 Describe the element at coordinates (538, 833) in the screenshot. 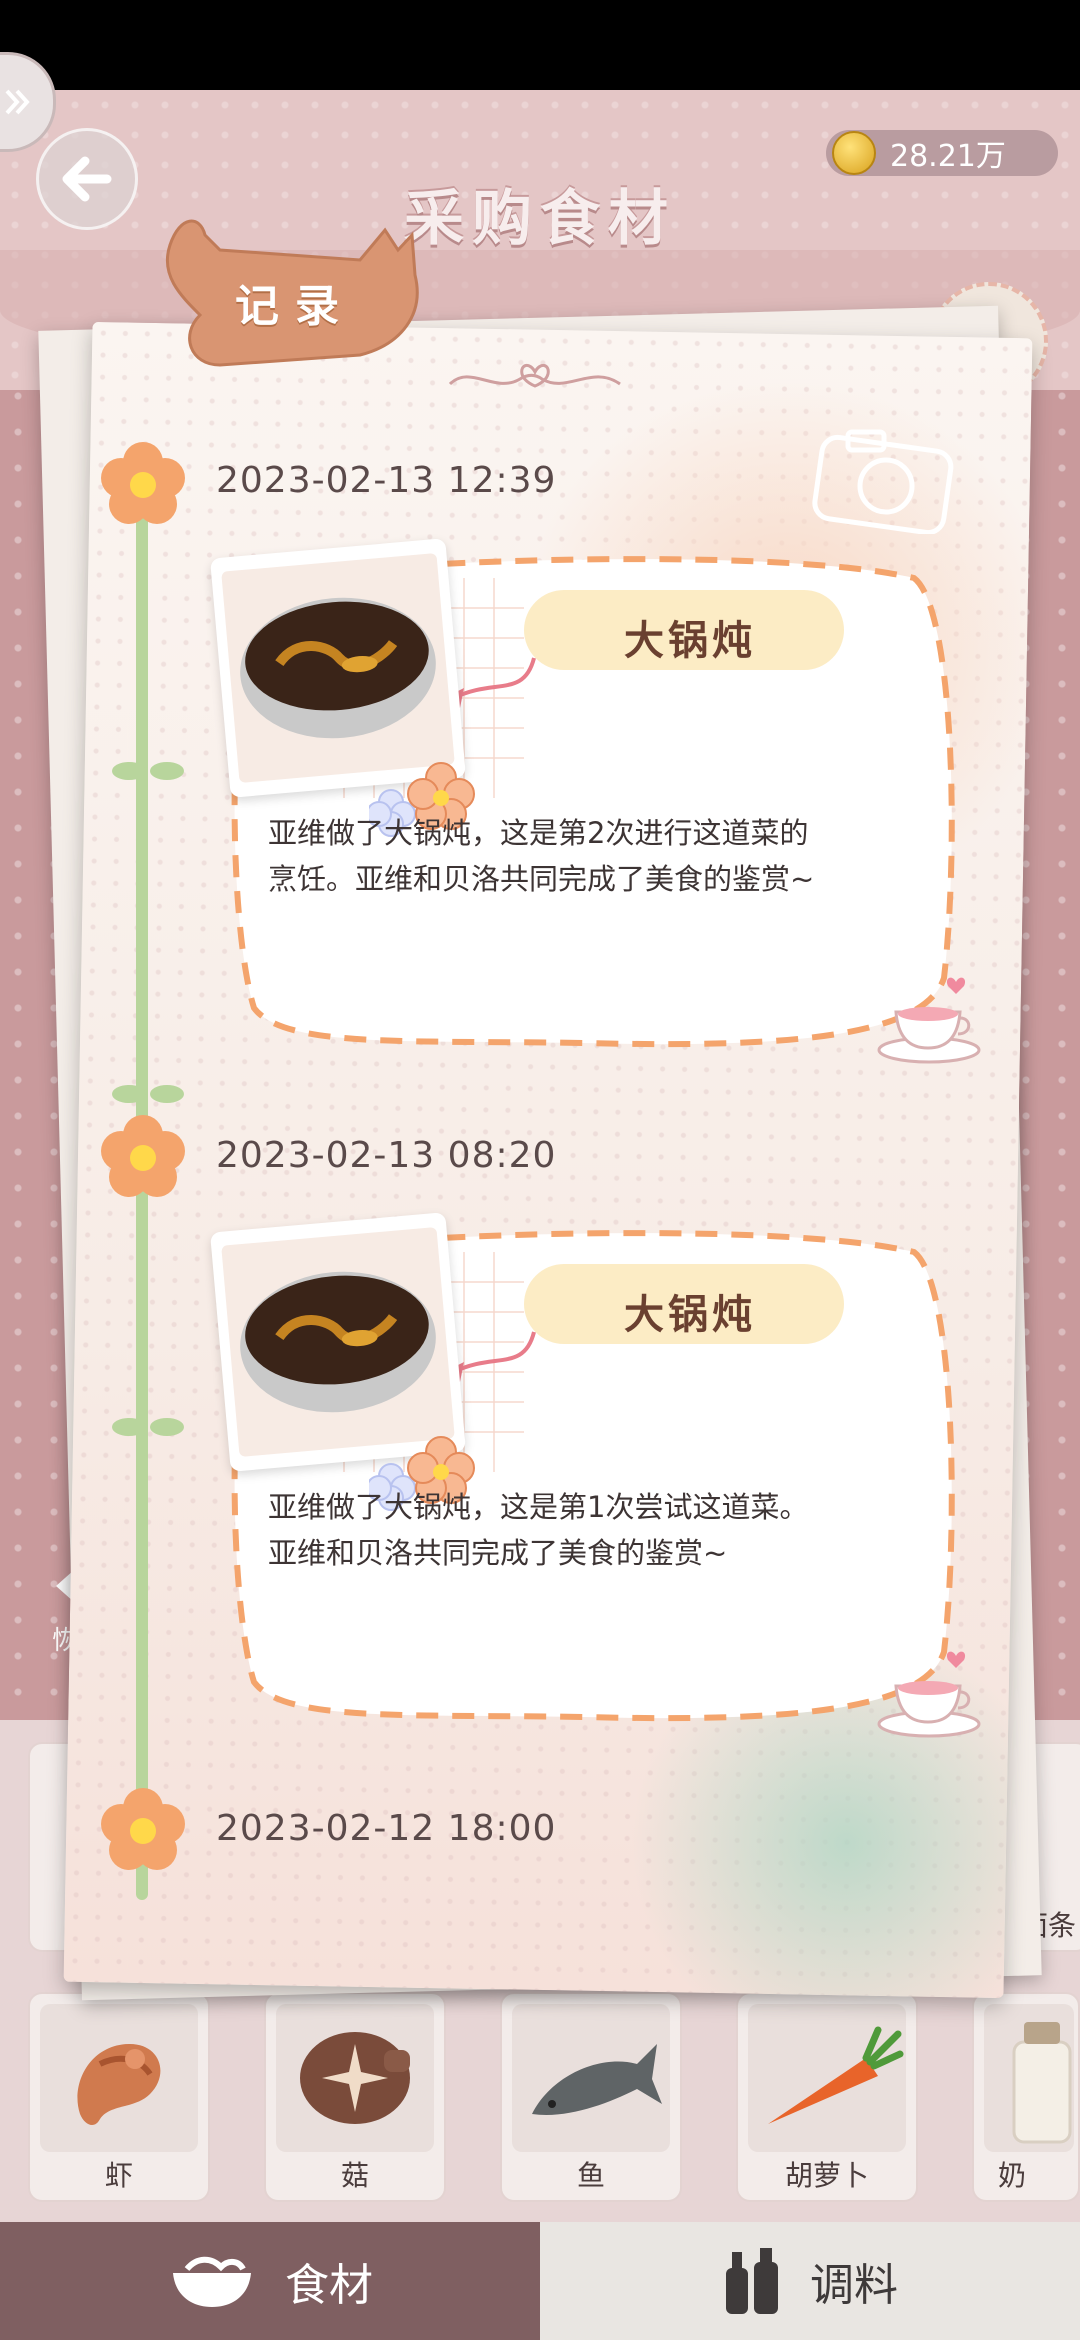

I see `entry-description-line: 亚维做了大锅炖，这是第2次进行这道菜的` at that location.